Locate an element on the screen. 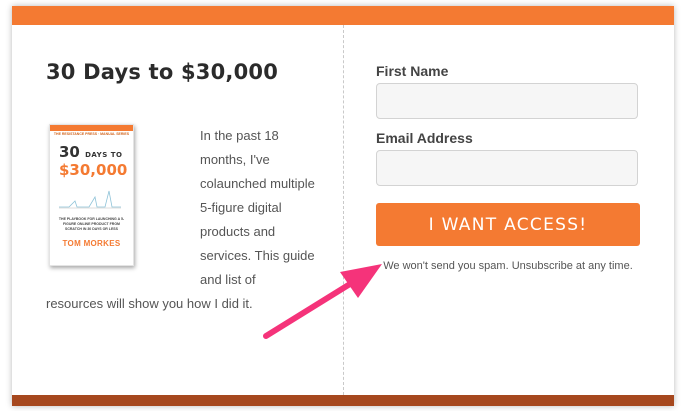  book-cover-band is located at coordinates (91, 128).